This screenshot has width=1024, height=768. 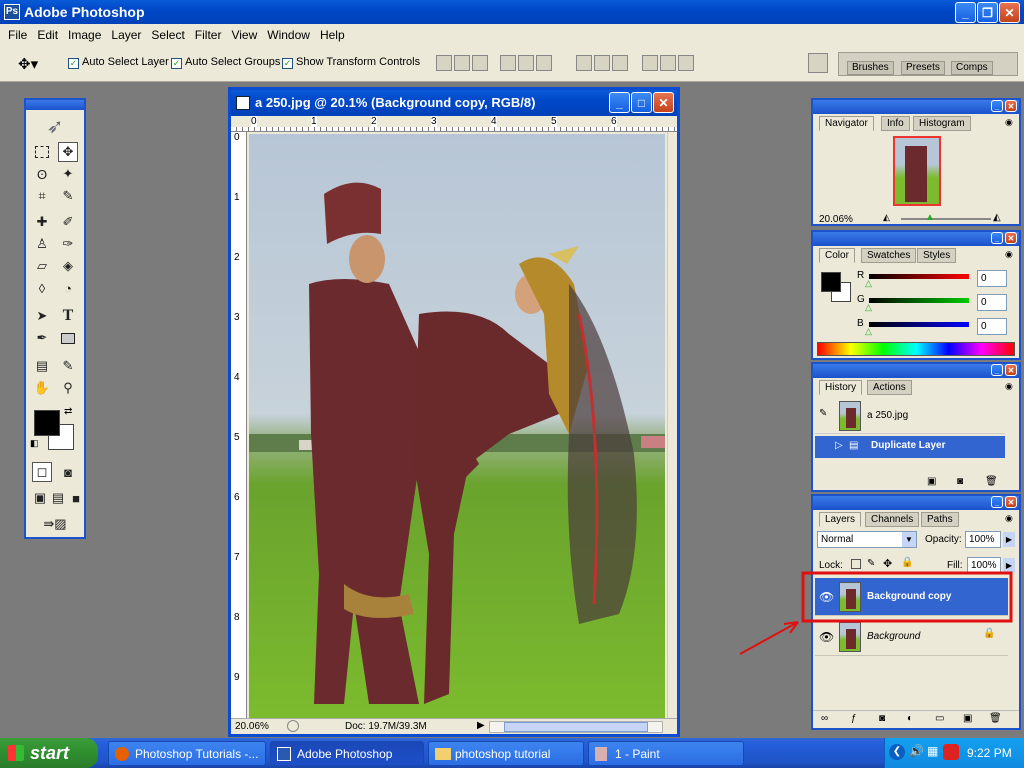 What do you see at coordinates (992, 278) in the screenshot?
I see `r-value-input: 0` at bounding box center [992, 278].